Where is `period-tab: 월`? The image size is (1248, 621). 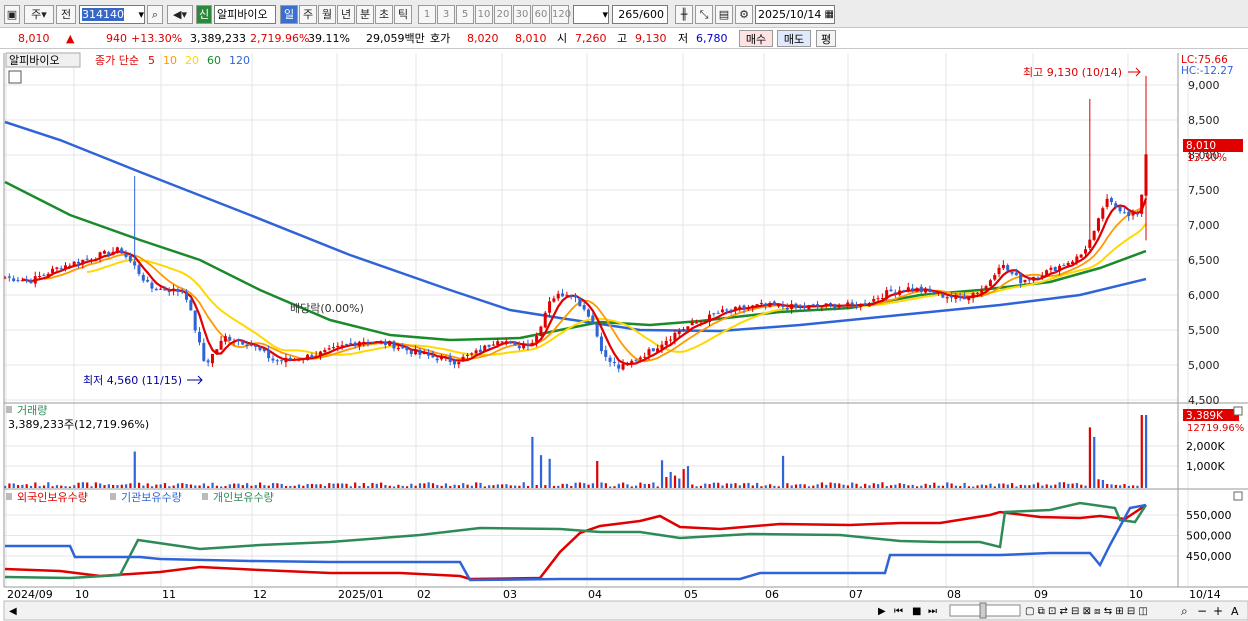 period-tab: 월 is located at coordinates (327, 14).